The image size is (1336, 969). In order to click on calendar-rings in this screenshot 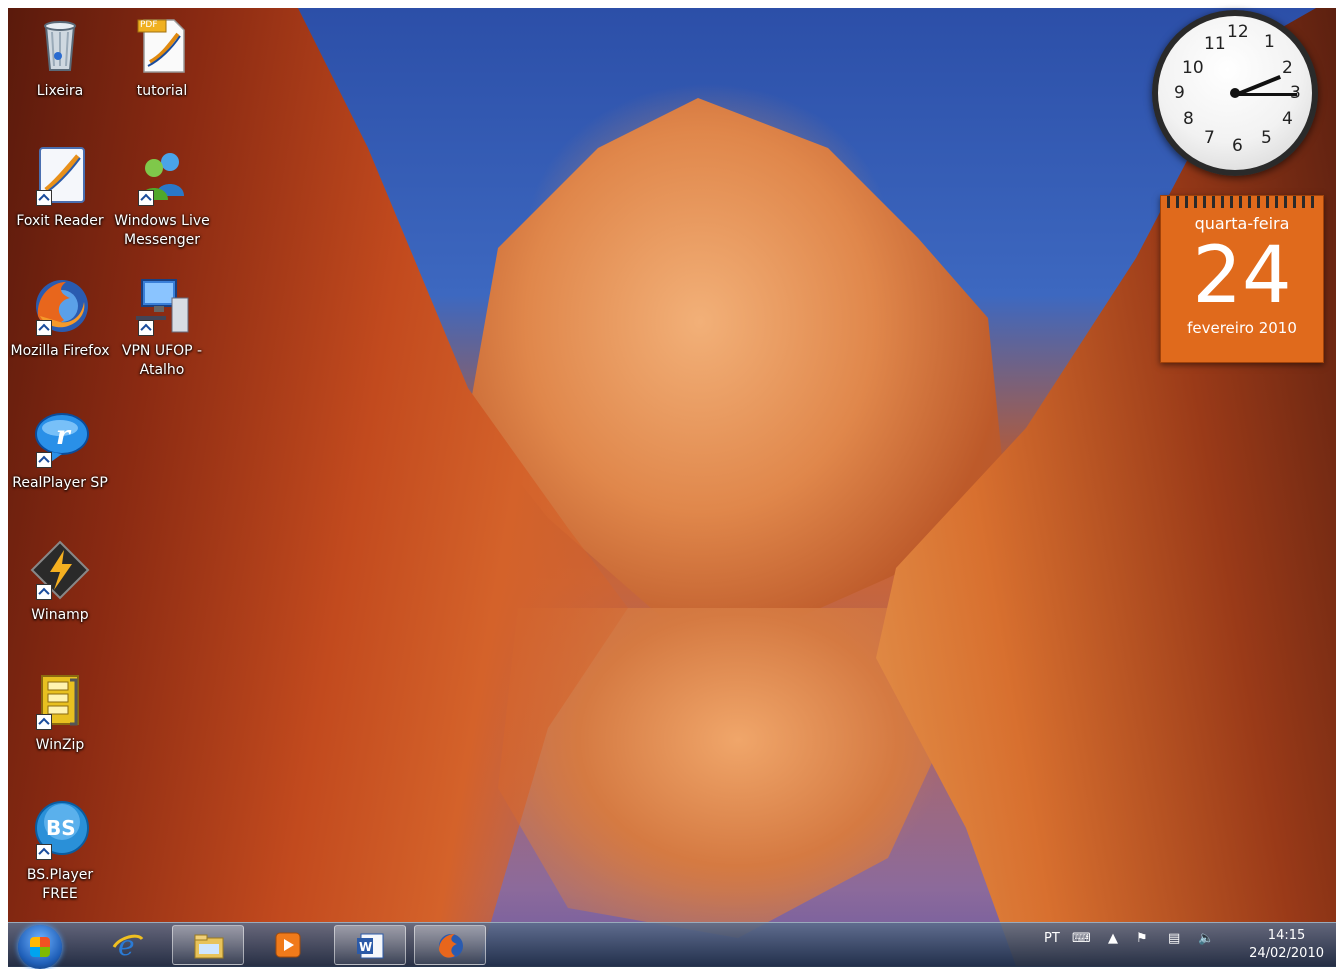, I will do `click(1242, 202)`.